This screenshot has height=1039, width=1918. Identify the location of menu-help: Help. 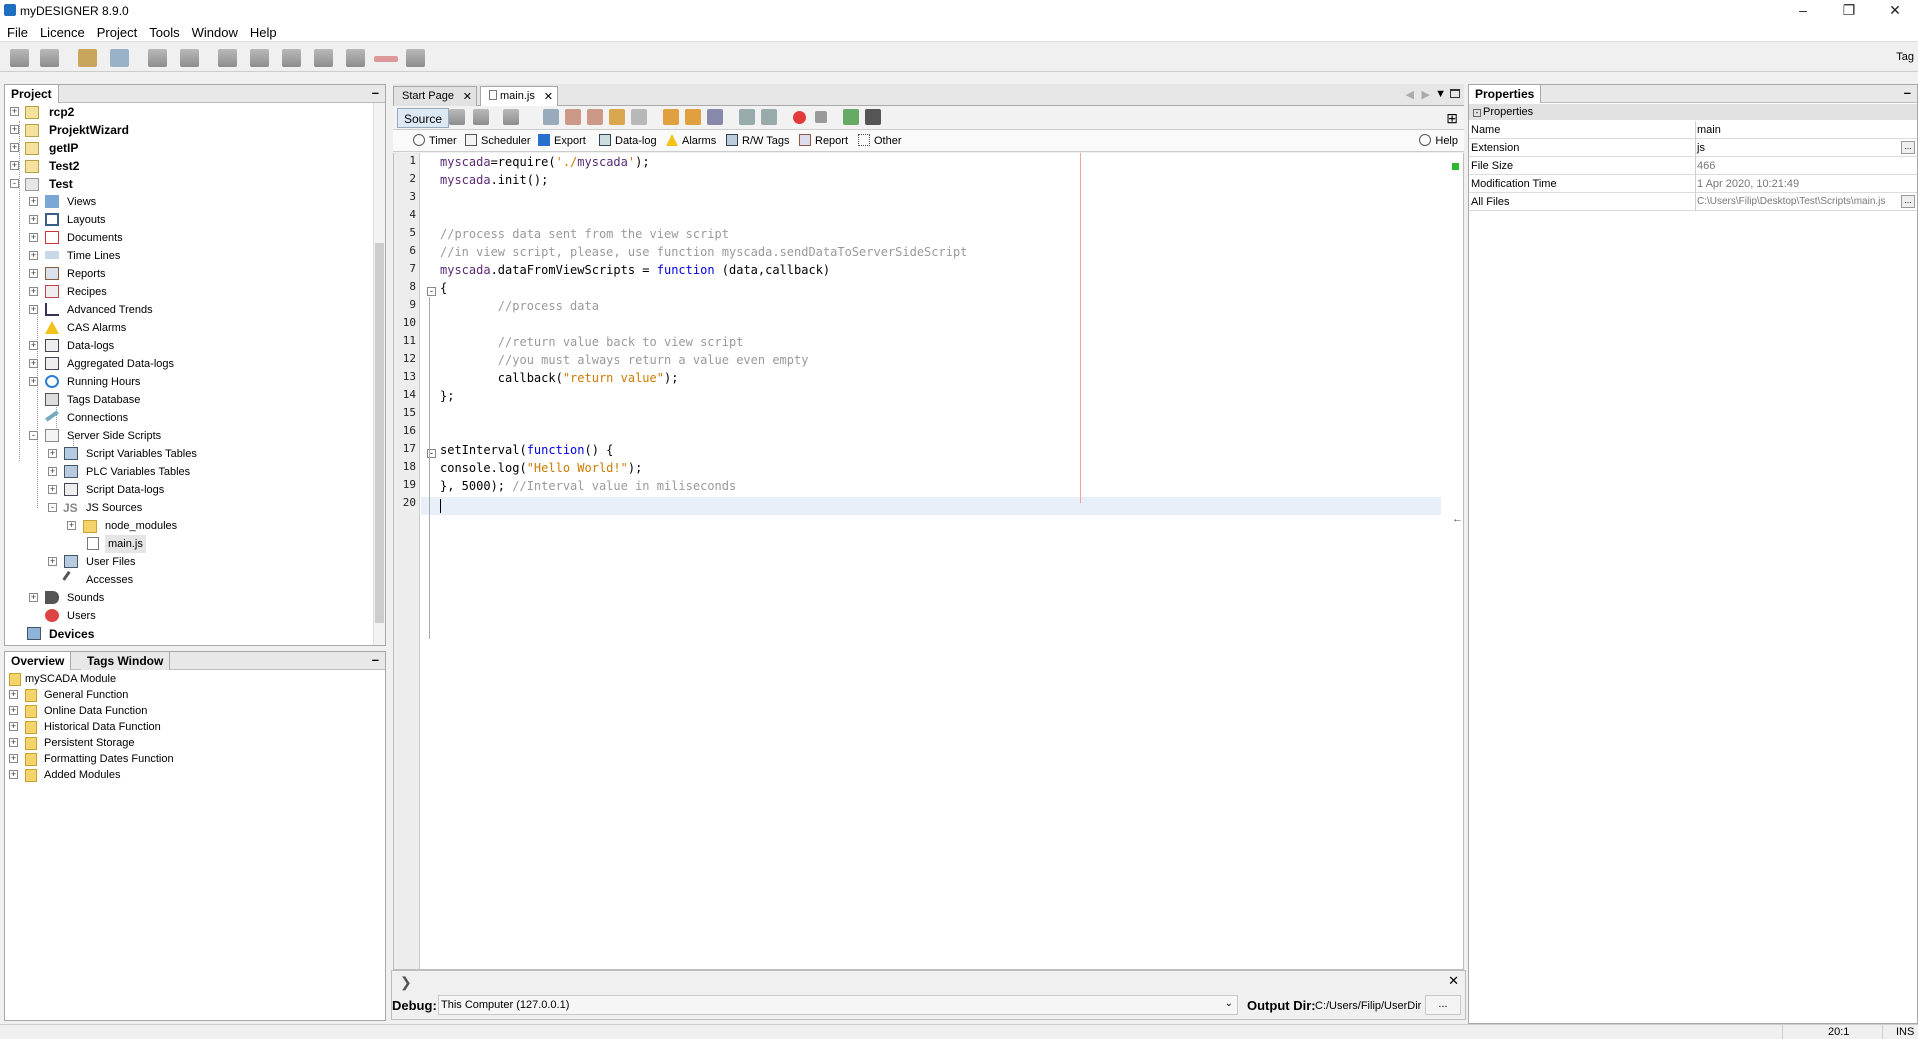
(262, 31).